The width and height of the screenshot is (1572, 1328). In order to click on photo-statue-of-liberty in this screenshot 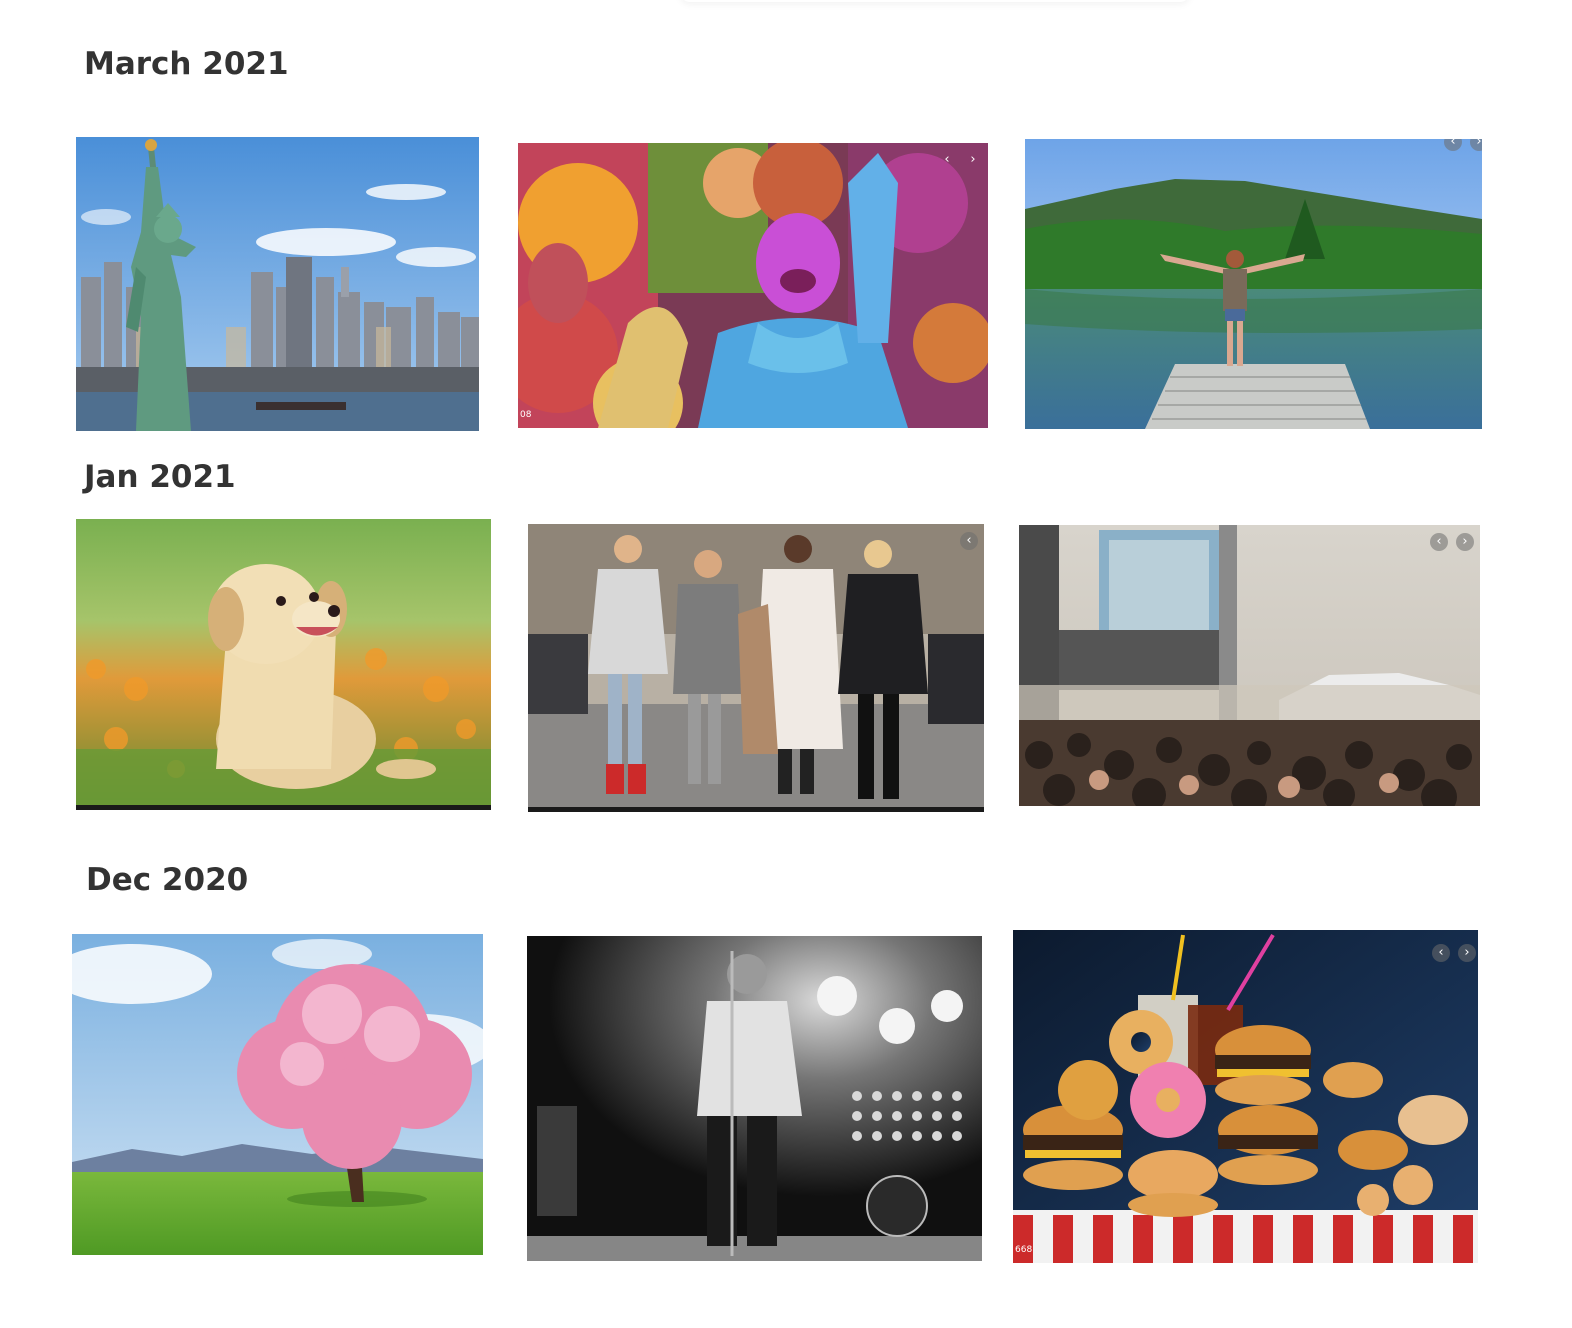, I will do `click(277, 284)`.